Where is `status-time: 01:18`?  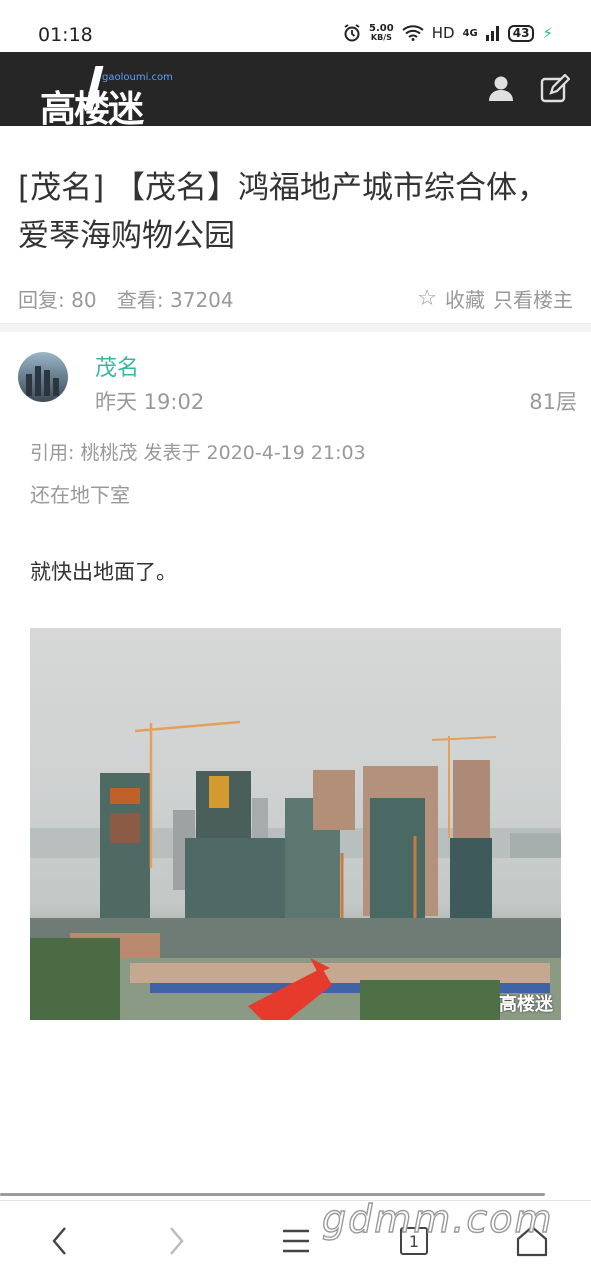 status-time: 01:18 is located at coordinates (65, 35).